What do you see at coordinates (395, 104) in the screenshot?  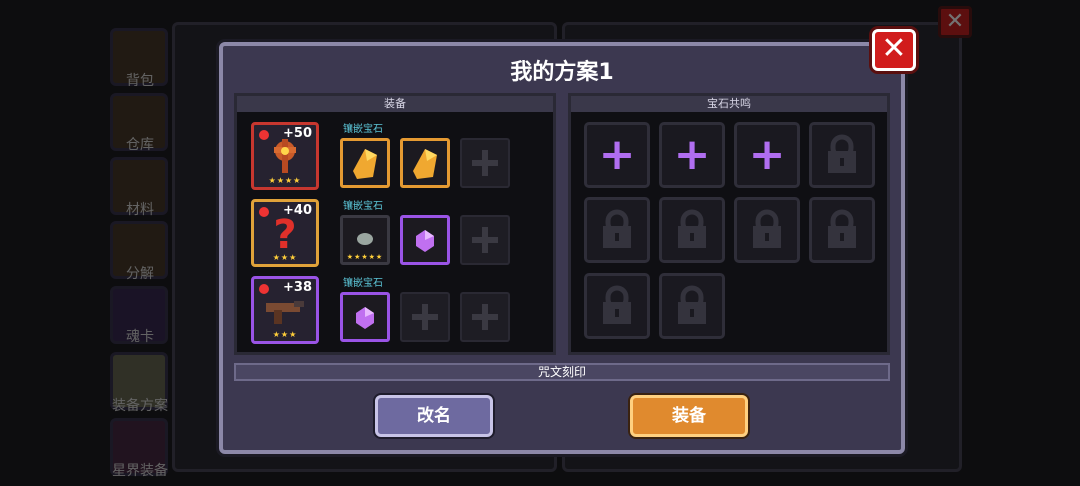 I see `equipment-header: 装备` at bounding box center [395, 104].